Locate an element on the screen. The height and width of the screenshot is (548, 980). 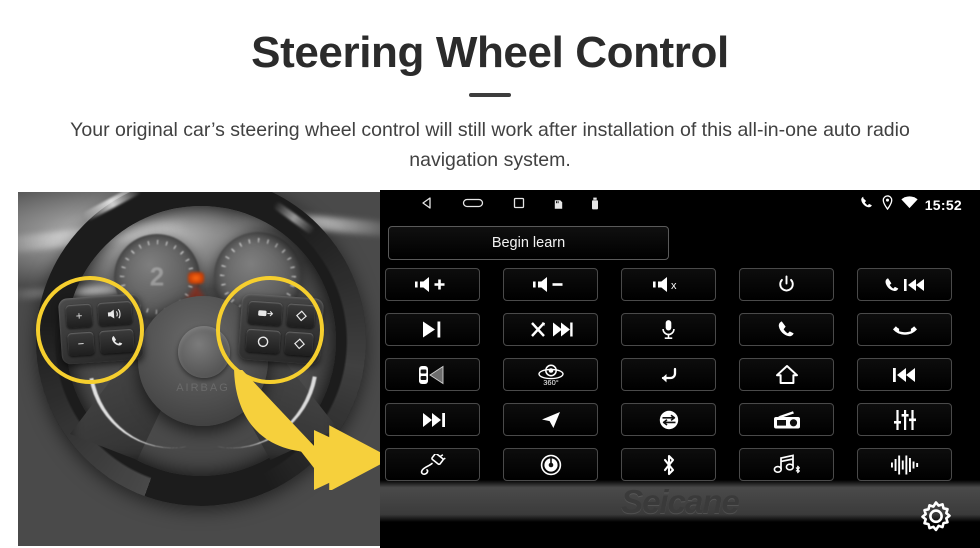
volume-up-icon is located at coordinates (429, 284).